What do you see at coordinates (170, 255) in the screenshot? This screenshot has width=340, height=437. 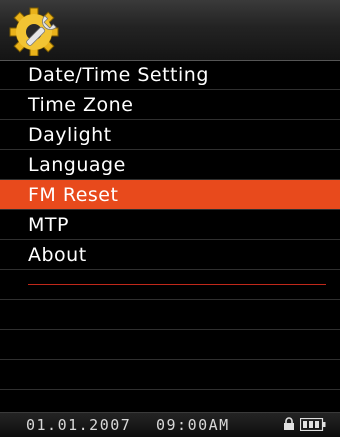 I see `menu-item-about: About` at bounding box center [170, 255].